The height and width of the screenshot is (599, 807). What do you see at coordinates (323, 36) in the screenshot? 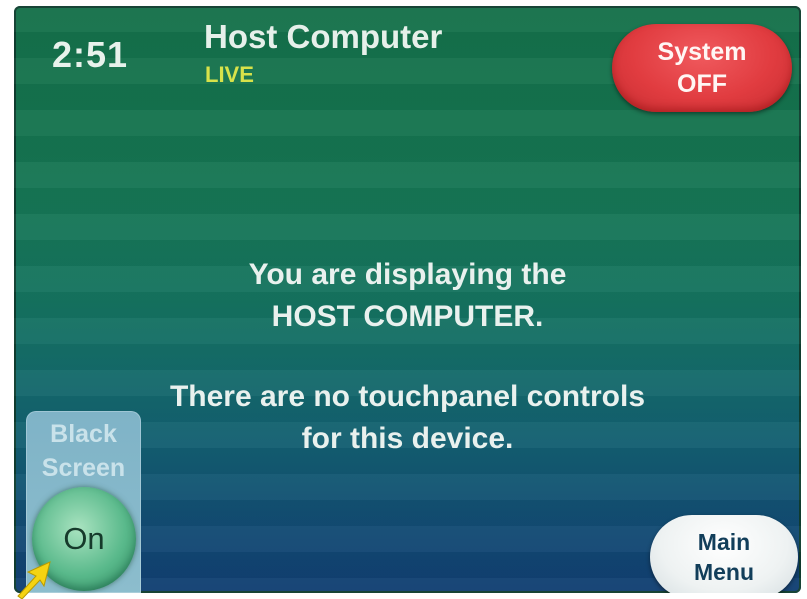
I see `source-title: Host Computer` at bounding box center [323, 36].